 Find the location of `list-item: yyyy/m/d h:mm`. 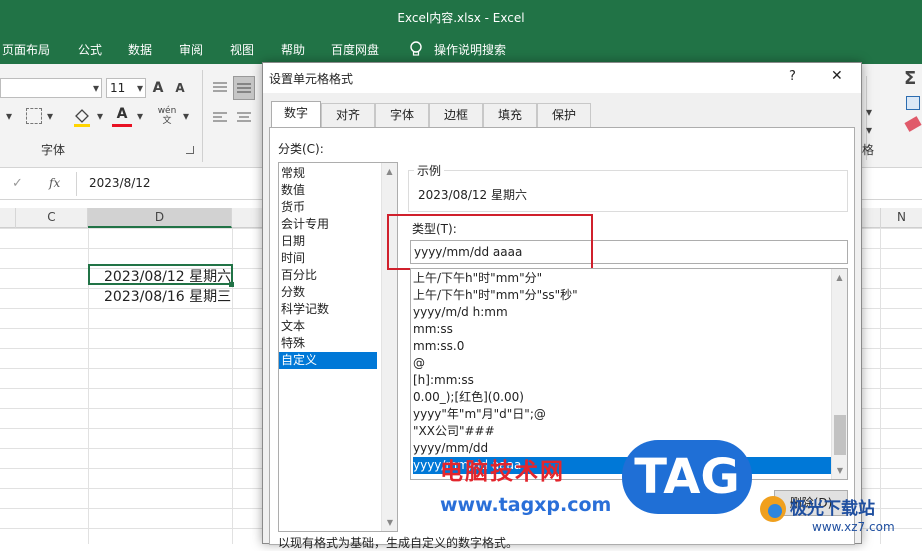

list-item: yyyy/m/d h:mm is located at coordinates (622, 312).